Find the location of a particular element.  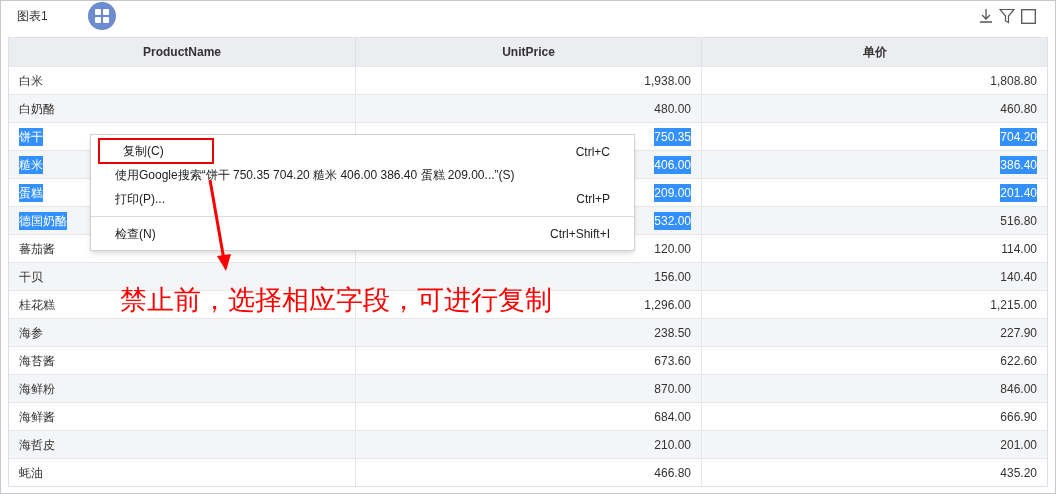

table-cell-text: 干贝 is located at coordinates (31, 277).